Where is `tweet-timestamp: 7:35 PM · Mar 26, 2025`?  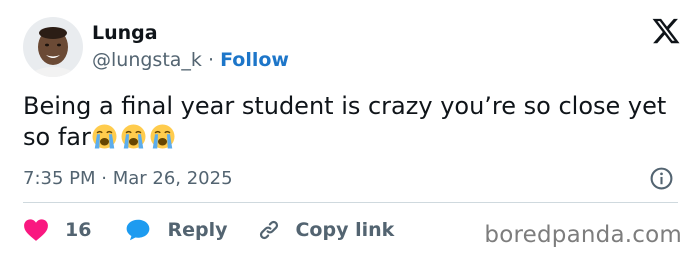 tweet-timestamp: 7:35 PM · Mar 26, 2025 is located at coordinates (128, 179).